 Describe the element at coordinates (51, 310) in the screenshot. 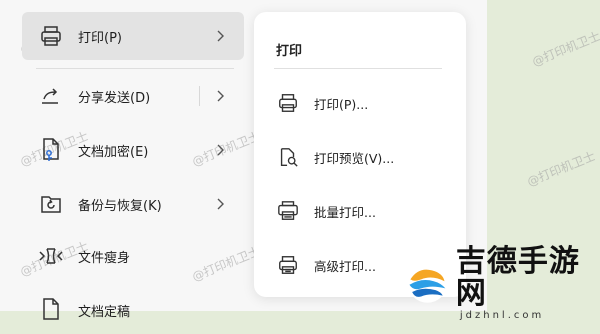

I see `document-icon` at that location.